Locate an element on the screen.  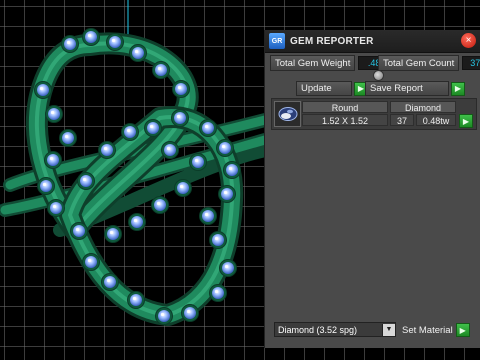
gem-weight-cell: 0.48tw is located at coordinates (436, 120).